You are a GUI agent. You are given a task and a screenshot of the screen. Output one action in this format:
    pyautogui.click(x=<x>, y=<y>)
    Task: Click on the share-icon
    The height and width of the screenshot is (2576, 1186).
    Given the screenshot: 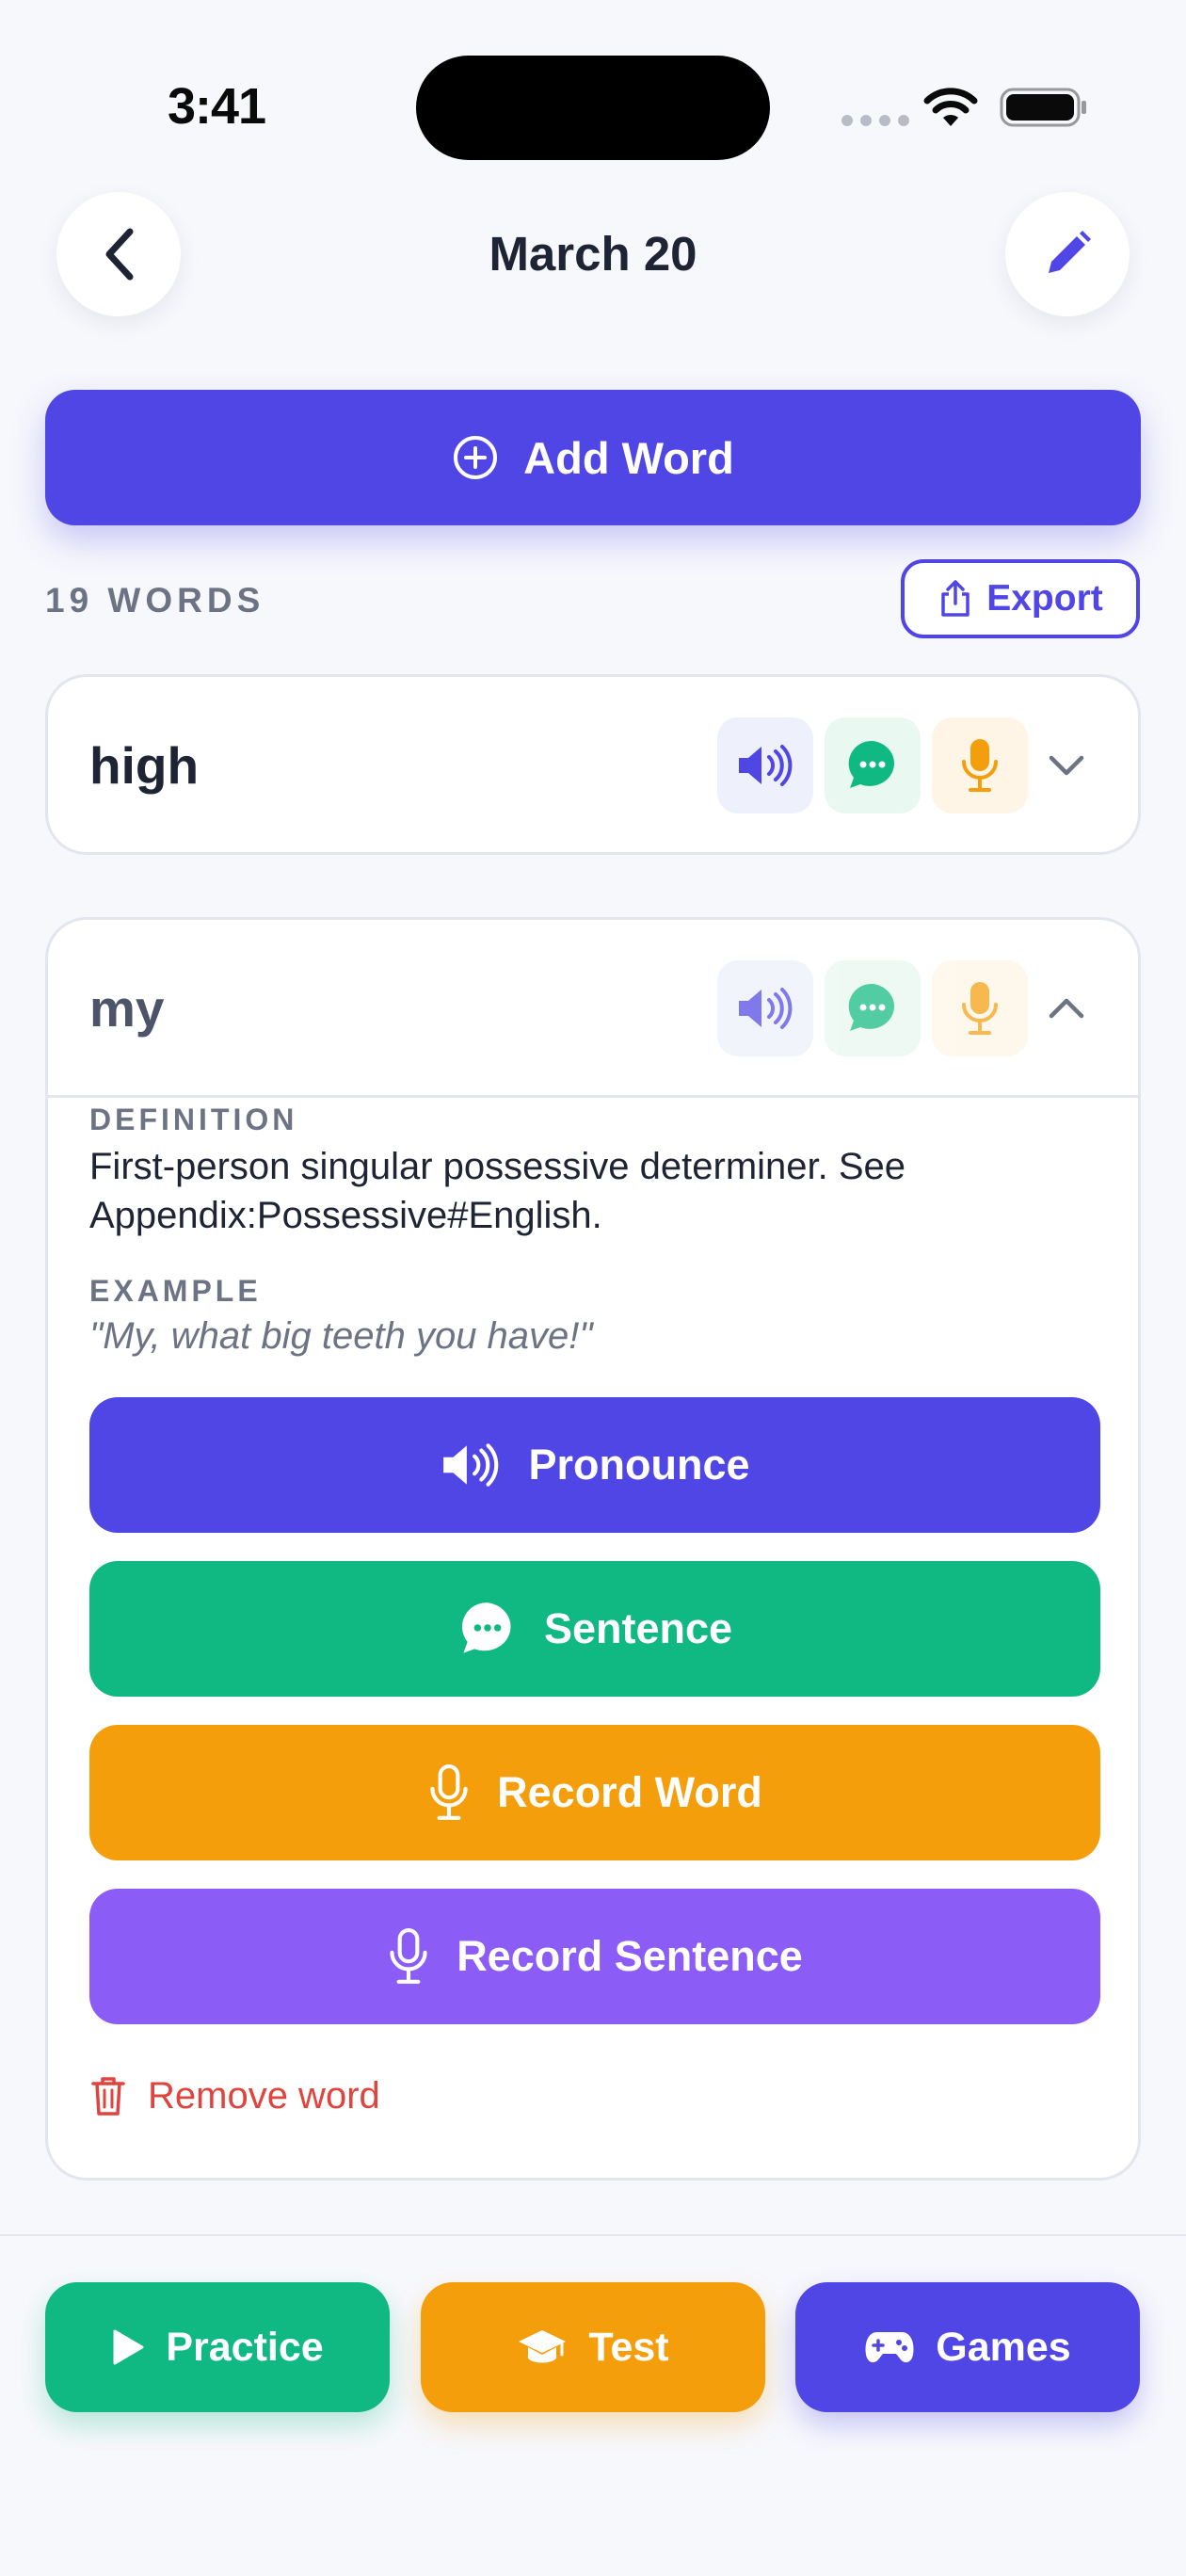 What is the action you would take?
    pyautogui.click(x=955, y=599)
    